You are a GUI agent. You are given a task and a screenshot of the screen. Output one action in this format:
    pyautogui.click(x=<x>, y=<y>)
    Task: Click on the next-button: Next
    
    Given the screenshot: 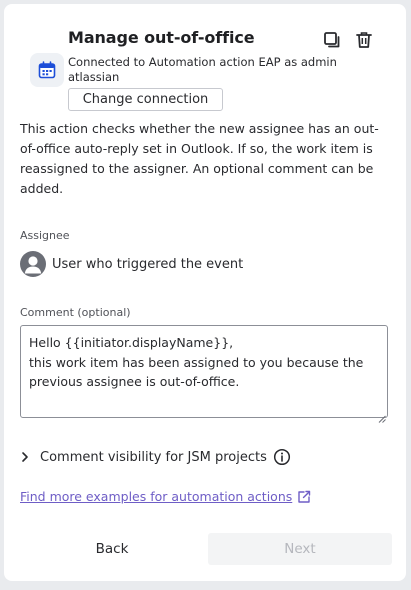 What is the action you would take?
    pyautogui.click(x=300, y=549)
    